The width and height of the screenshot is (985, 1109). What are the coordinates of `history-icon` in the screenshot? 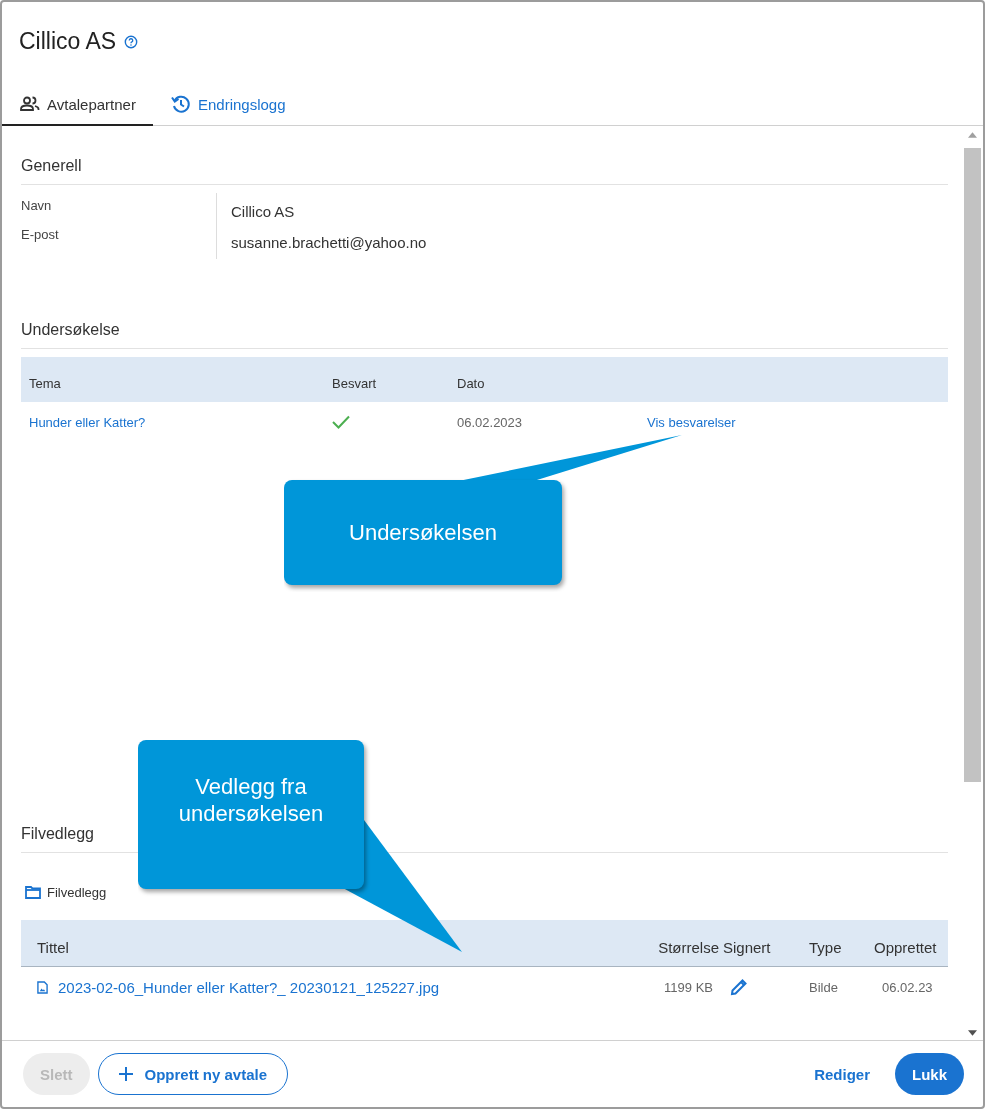 It's located at (180, 104).